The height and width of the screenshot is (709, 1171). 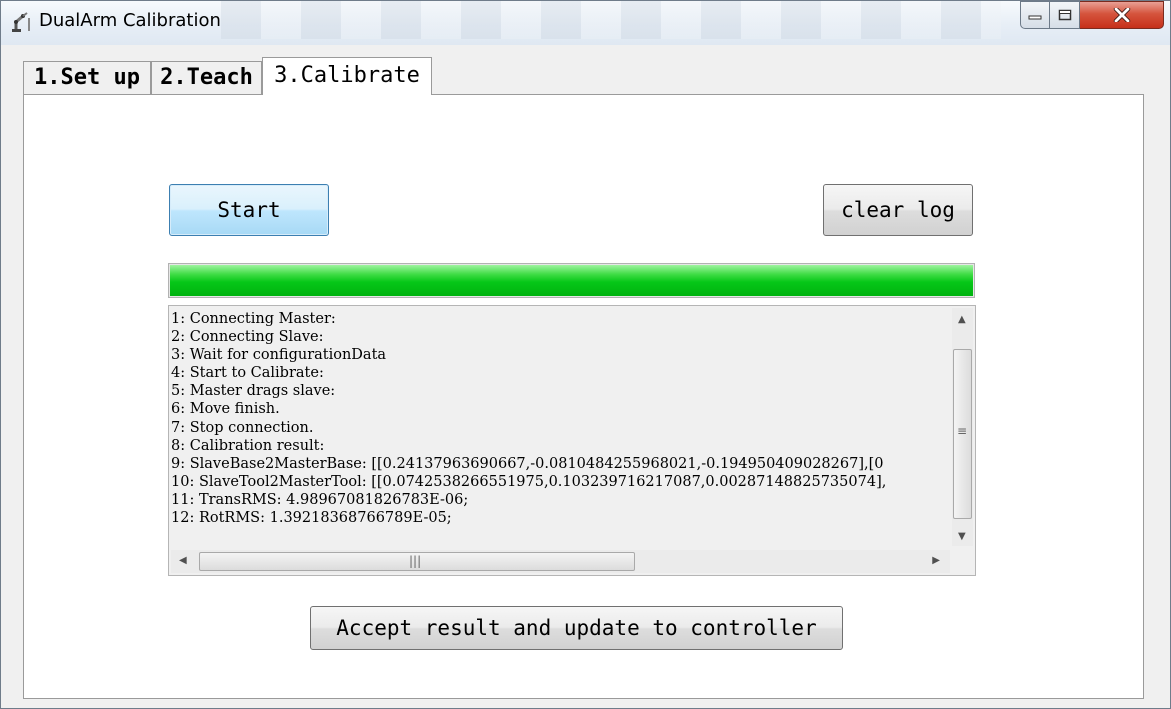 I want to click on minimize-button, so click(x=1035, y=15).